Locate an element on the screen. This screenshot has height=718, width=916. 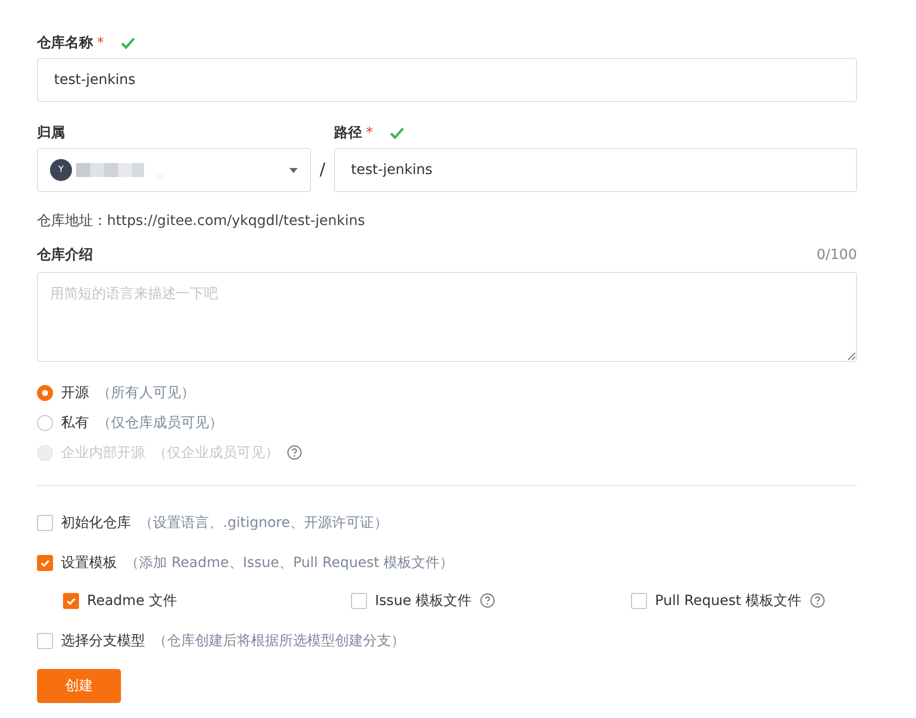
owner-select: Y is located at coordinates (174, 170).